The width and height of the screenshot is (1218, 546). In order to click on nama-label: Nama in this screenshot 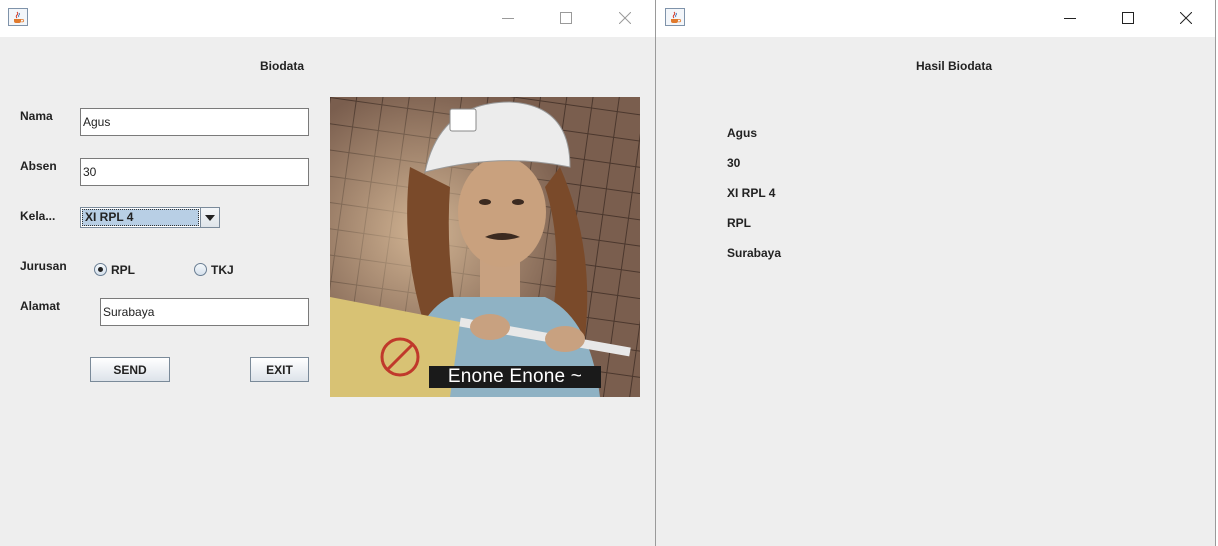, I will do `click(36, 116)`.